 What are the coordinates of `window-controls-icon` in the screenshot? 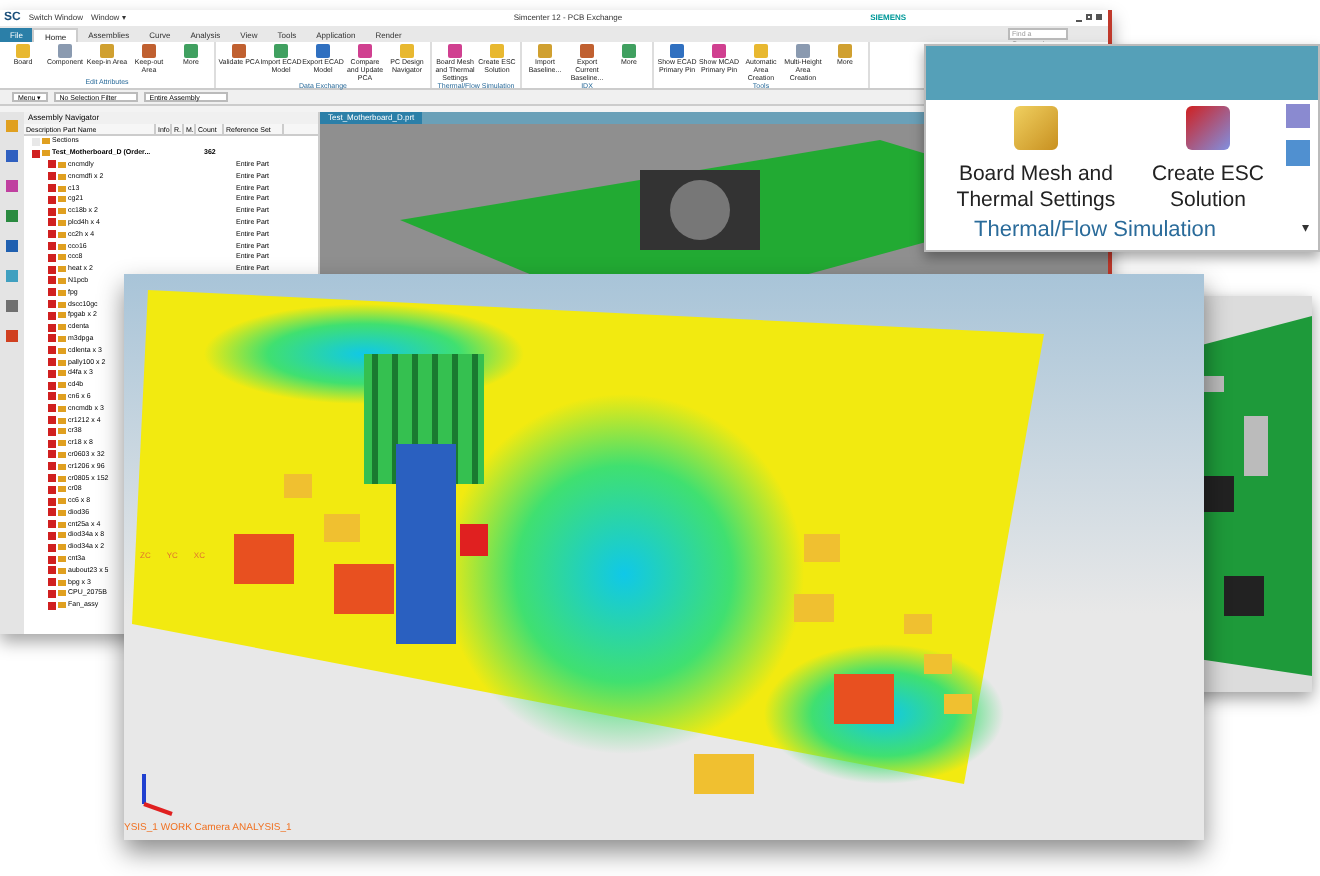 It's located at (1090, 18).